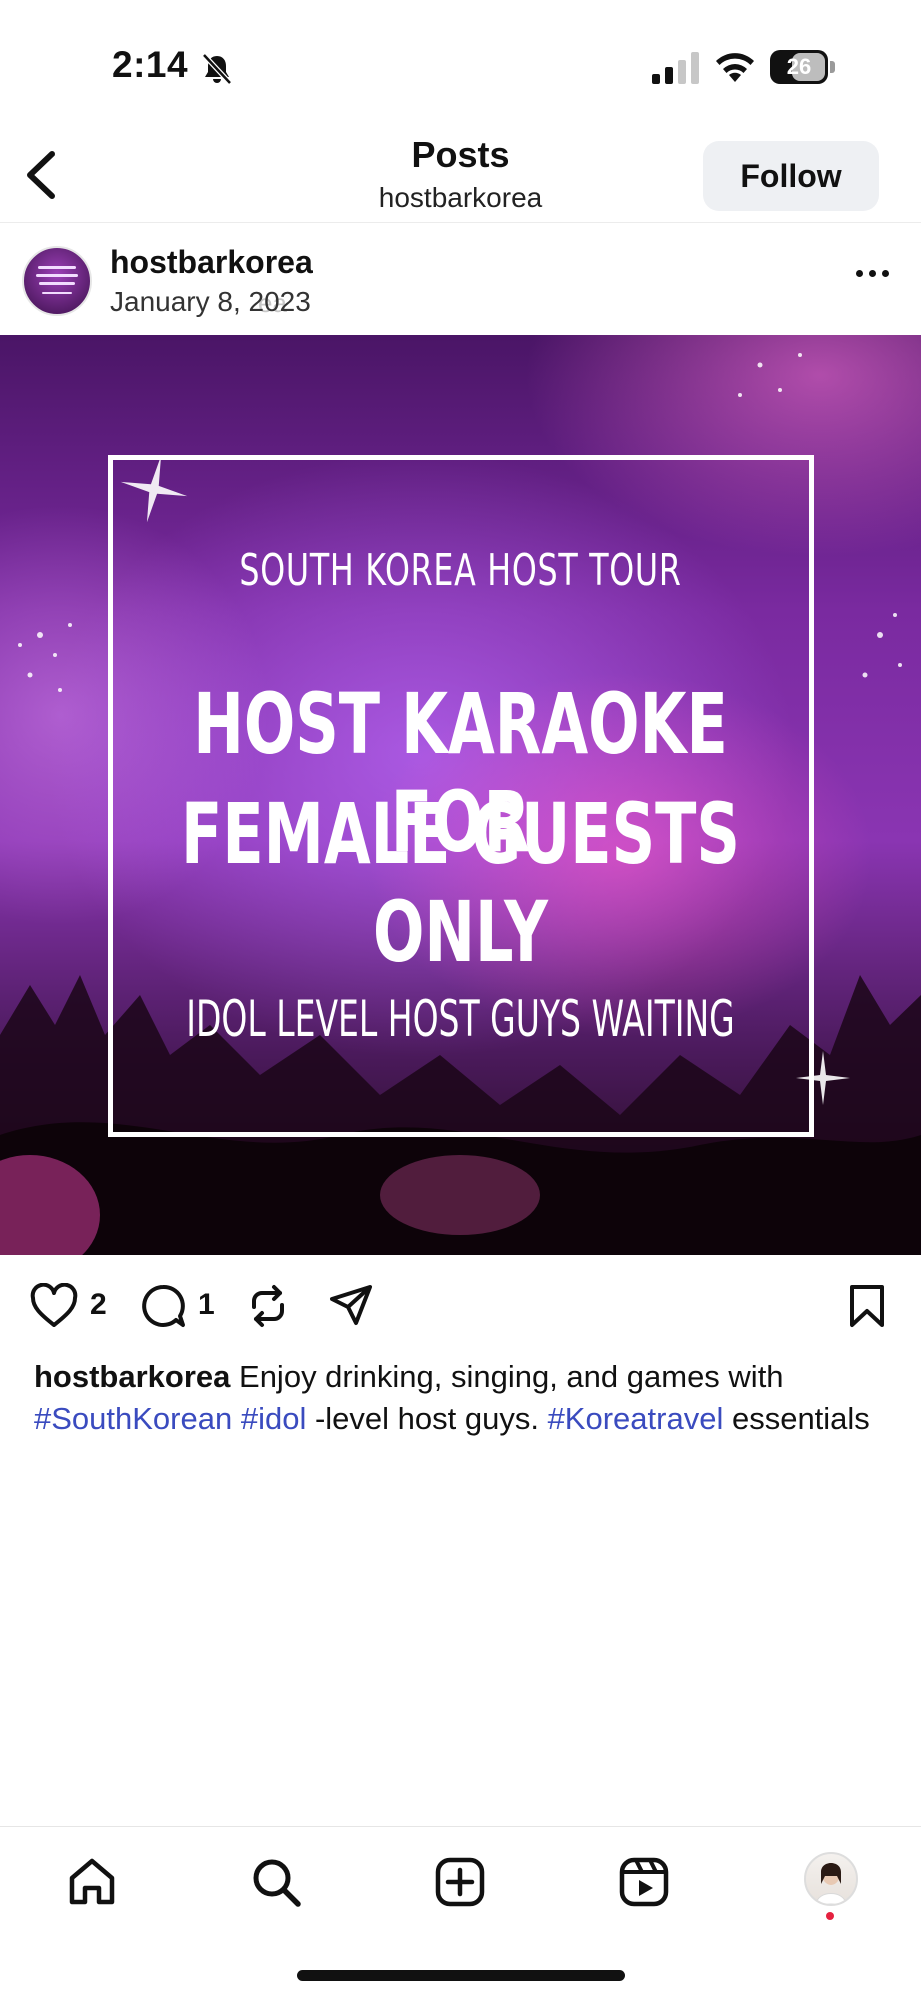  I want to click on share-icon, so click(351, 1306).